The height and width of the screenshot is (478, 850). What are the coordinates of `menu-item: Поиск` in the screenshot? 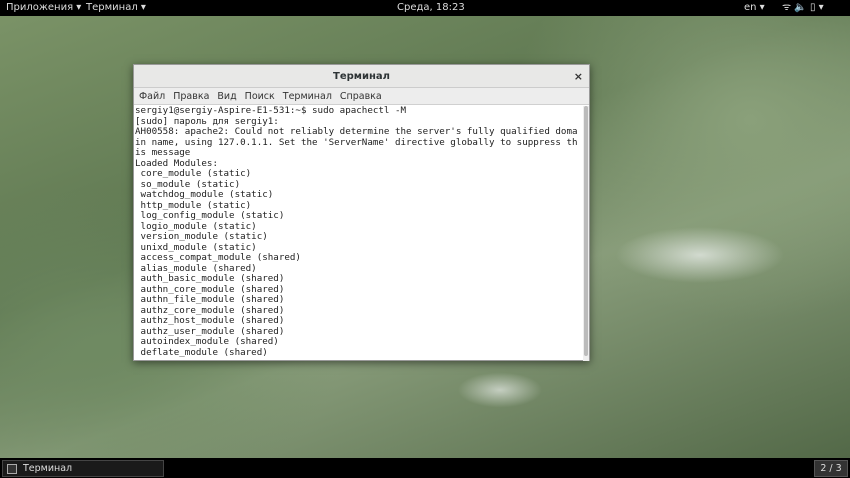 It's located at (260, 96).